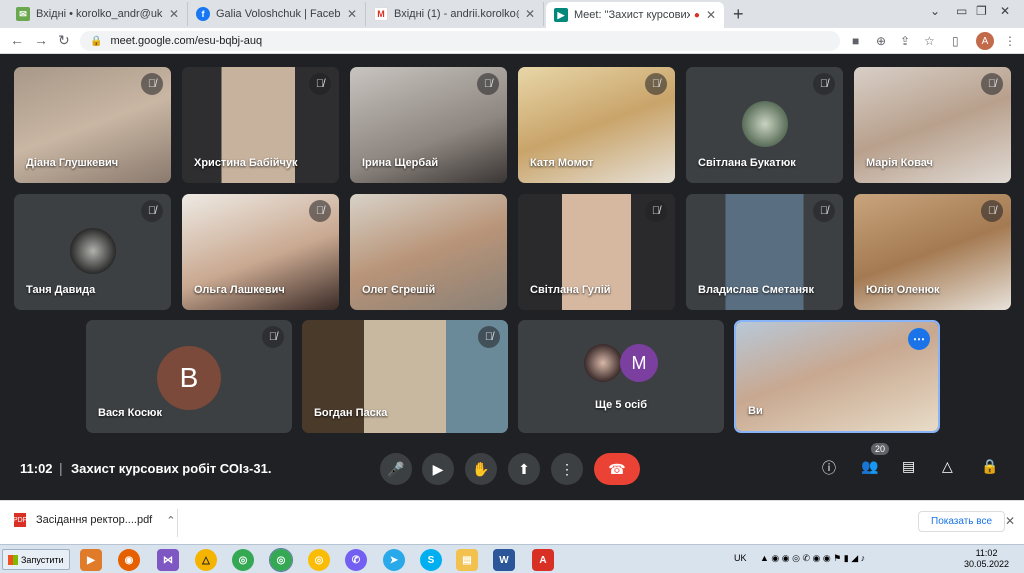  Describe the element at coordinates (260, 252) in the screenshot. I see `participant-tile: 🎙̸ Ольга Лашкевич` at that location.